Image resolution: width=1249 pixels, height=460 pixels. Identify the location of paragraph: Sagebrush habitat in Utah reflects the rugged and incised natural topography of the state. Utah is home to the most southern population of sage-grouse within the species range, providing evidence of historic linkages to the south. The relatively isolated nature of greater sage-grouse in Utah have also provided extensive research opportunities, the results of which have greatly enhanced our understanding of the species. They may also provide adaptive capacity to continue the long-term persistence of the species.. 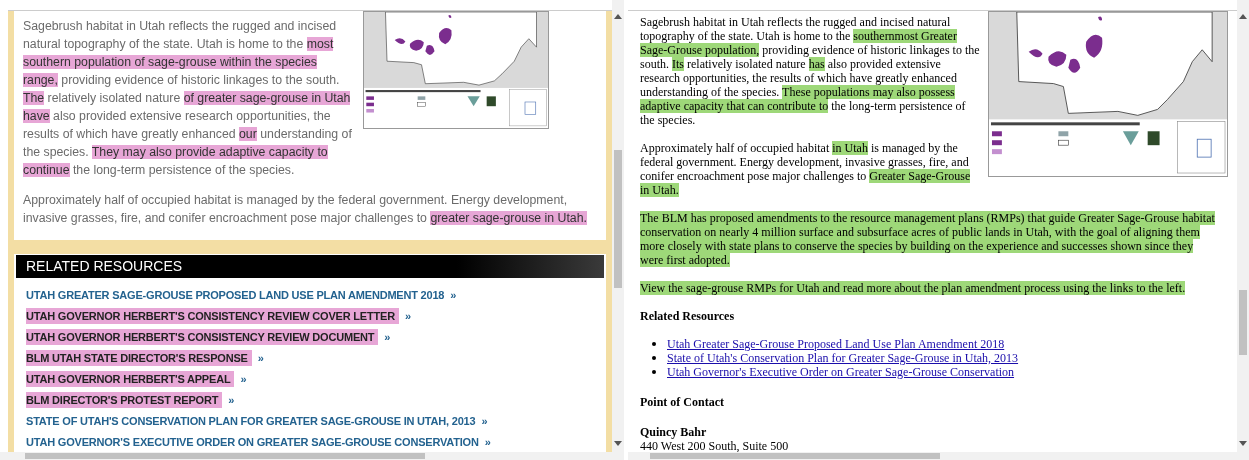
(188, 98).